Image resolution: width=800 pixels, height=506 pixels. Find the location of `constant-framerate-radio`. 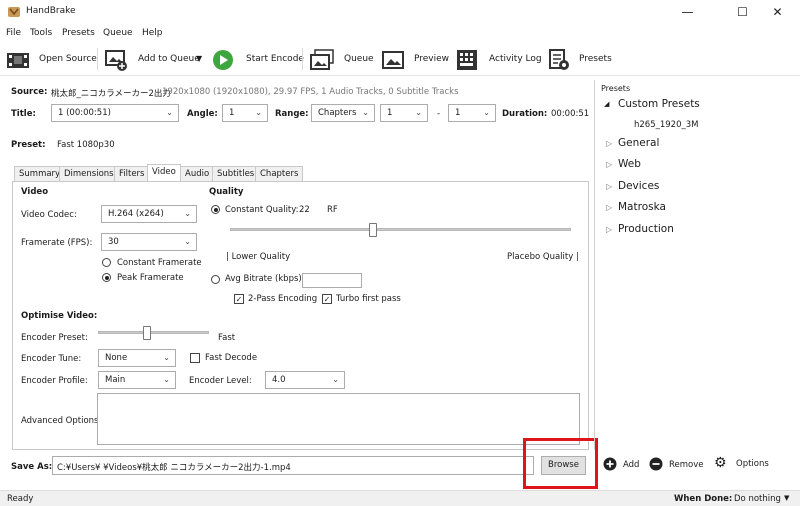

constant-framerate-radio is located at coordinates (106, 262).